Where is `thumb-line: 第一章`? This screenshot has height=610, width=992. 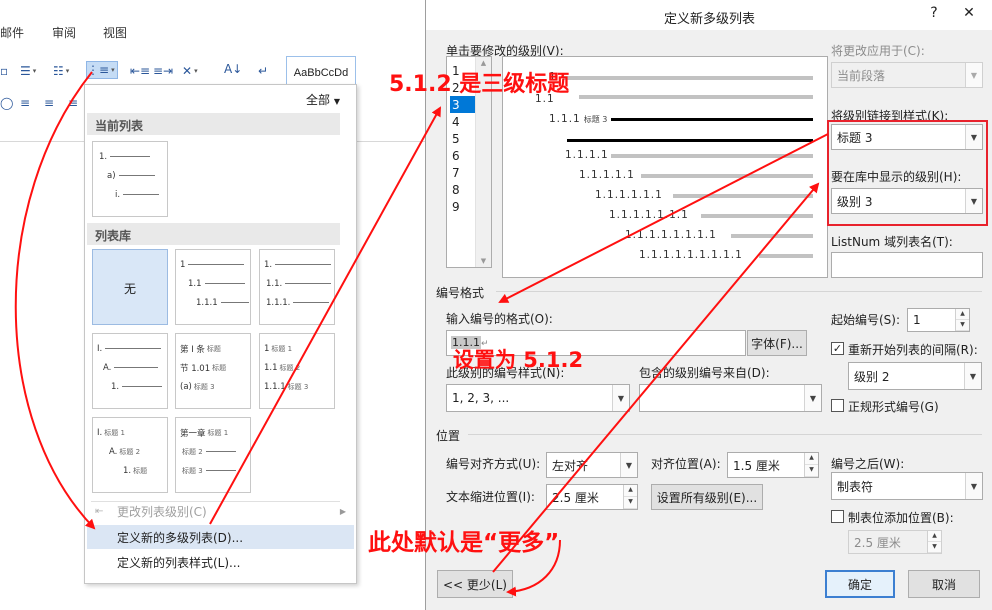
thumb-line: 第一章 is located at coordinates (193, 433).